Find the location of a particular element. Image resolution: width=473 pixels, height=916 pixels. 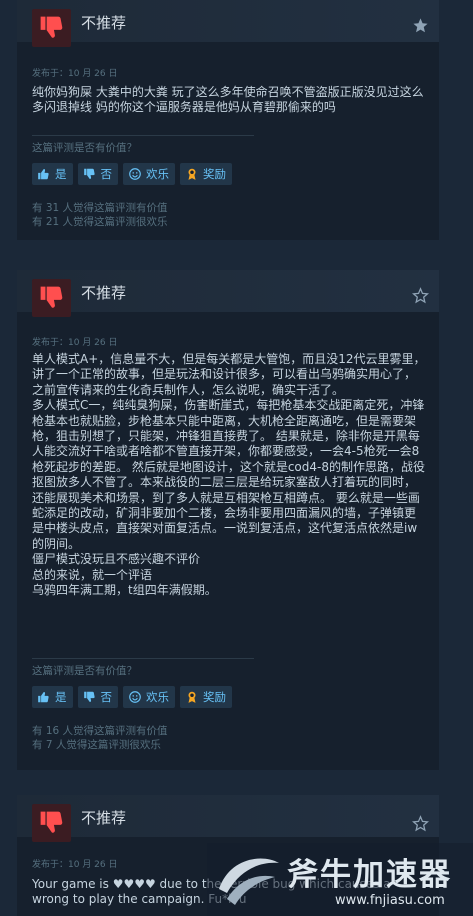

watermark-emblem-icon is located at coordinates (249, 881).